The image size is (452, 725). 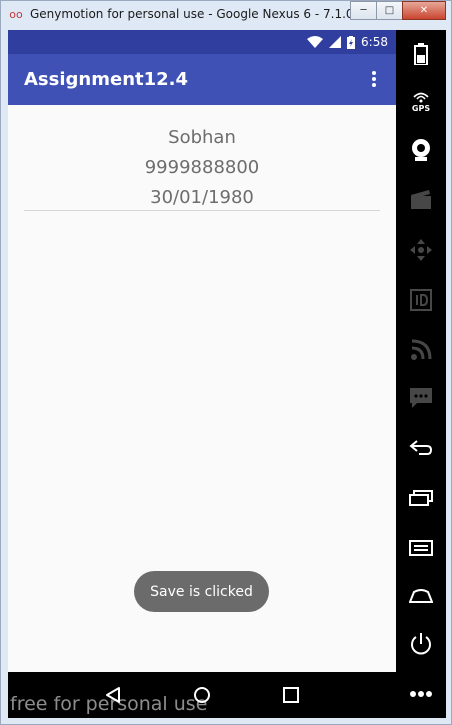 What do you see at coordinates (421, 596) in the screenshot?
I see `home-icon` at bounding box center [421, 596].